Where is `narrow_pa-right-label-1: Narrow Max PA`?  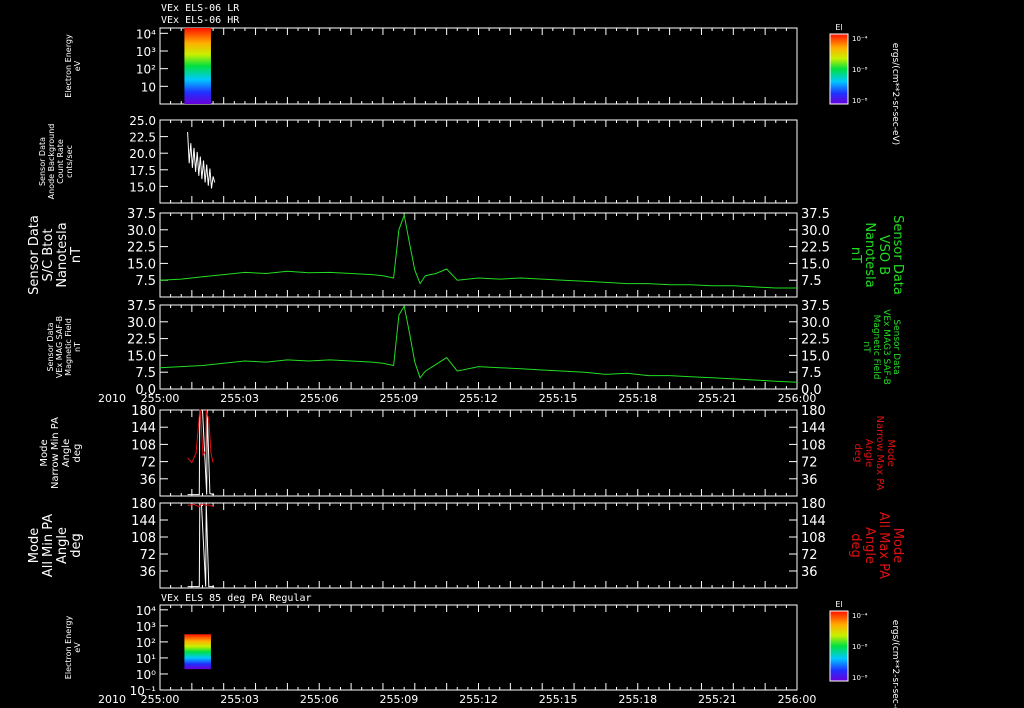
narrow_pa-right-label-1: Narrow Max PA is located at coordinates (879, 453).